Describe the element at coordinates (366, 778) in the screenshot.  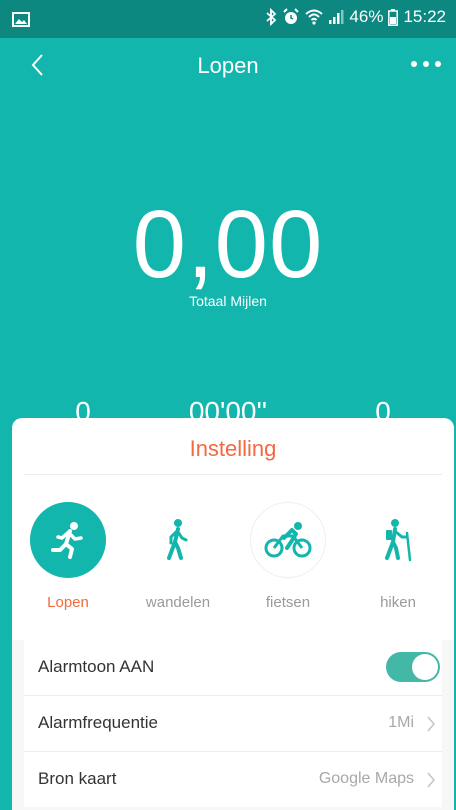
I see `map-source-value: Google Maps` at that location.